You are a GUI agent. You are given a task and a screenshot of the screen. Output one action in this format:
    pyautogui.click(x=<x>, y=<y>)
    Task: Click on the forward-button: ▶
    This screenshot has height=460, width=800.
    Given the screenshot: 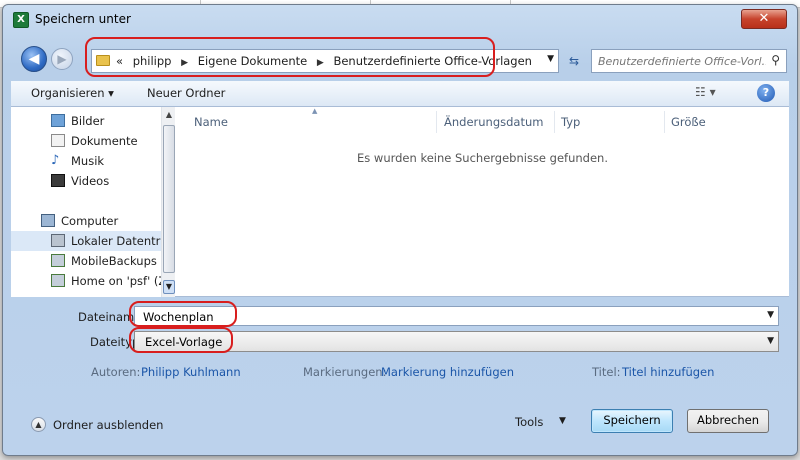 What is the action you would take?
    pyautogui.click(x=62, y=59)
    